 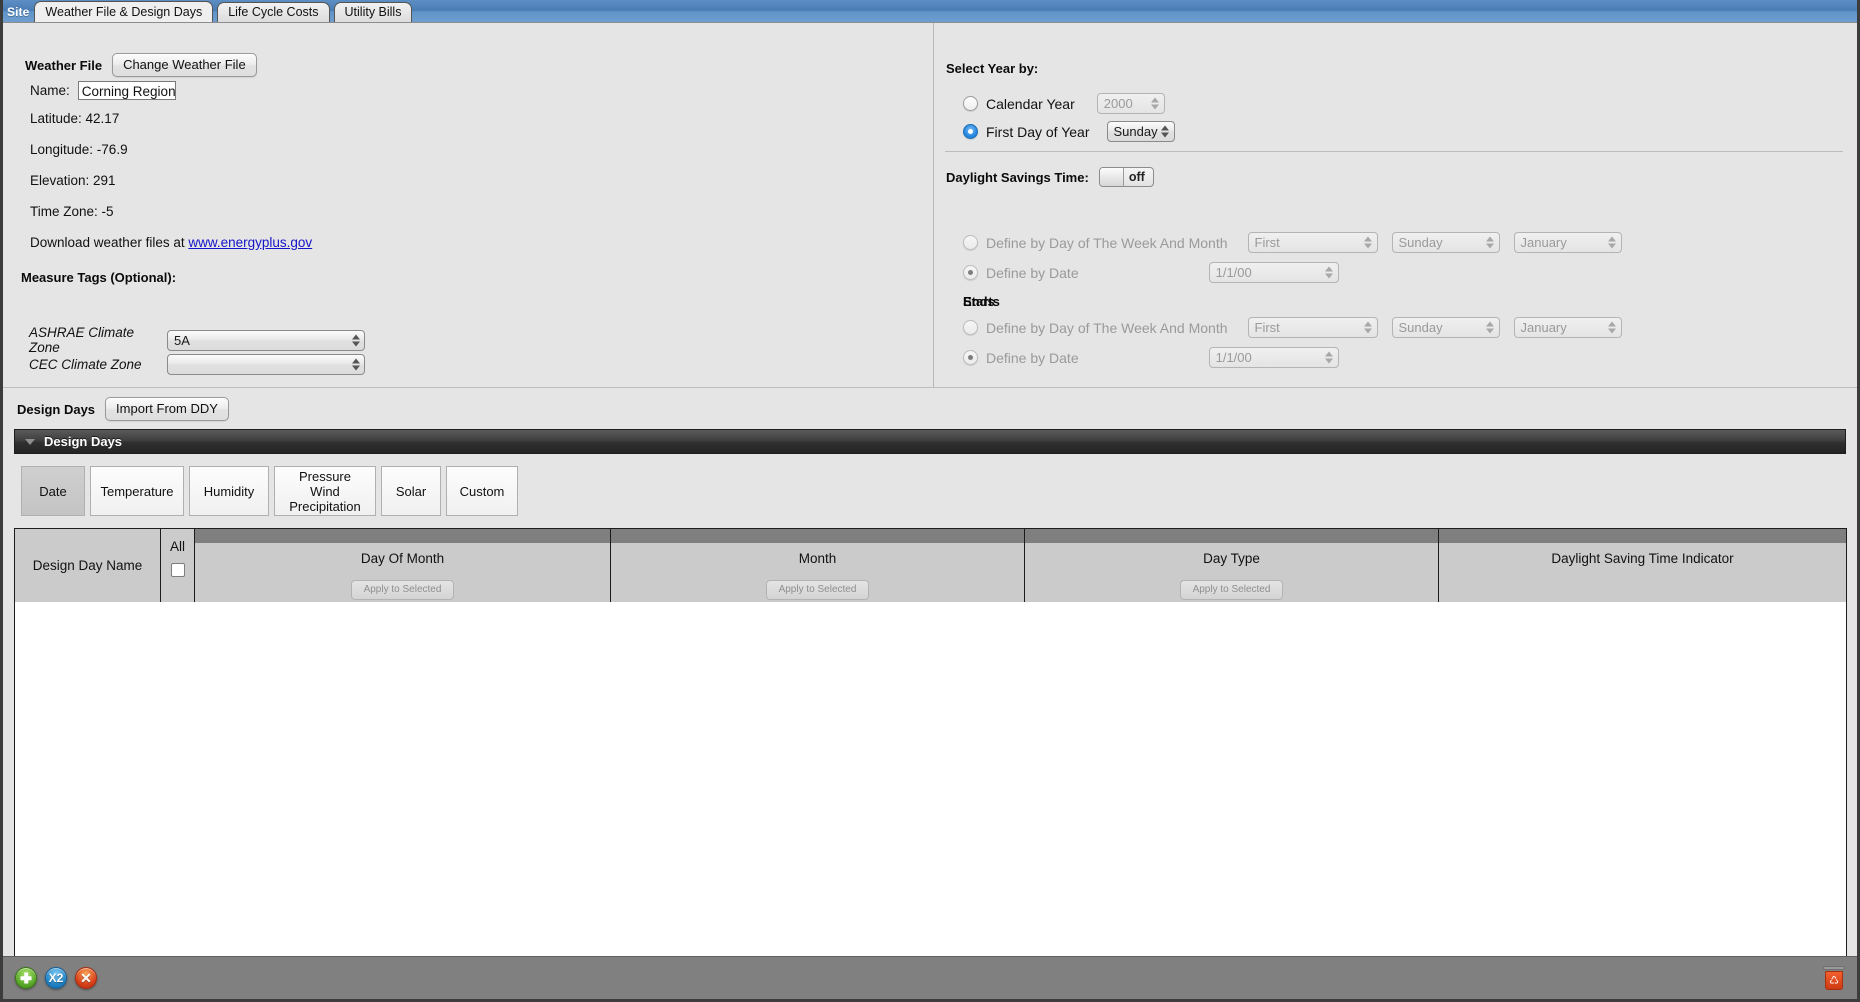 I want to click on calendar-year-spinner: 2000, so click(x=1130, y=103).